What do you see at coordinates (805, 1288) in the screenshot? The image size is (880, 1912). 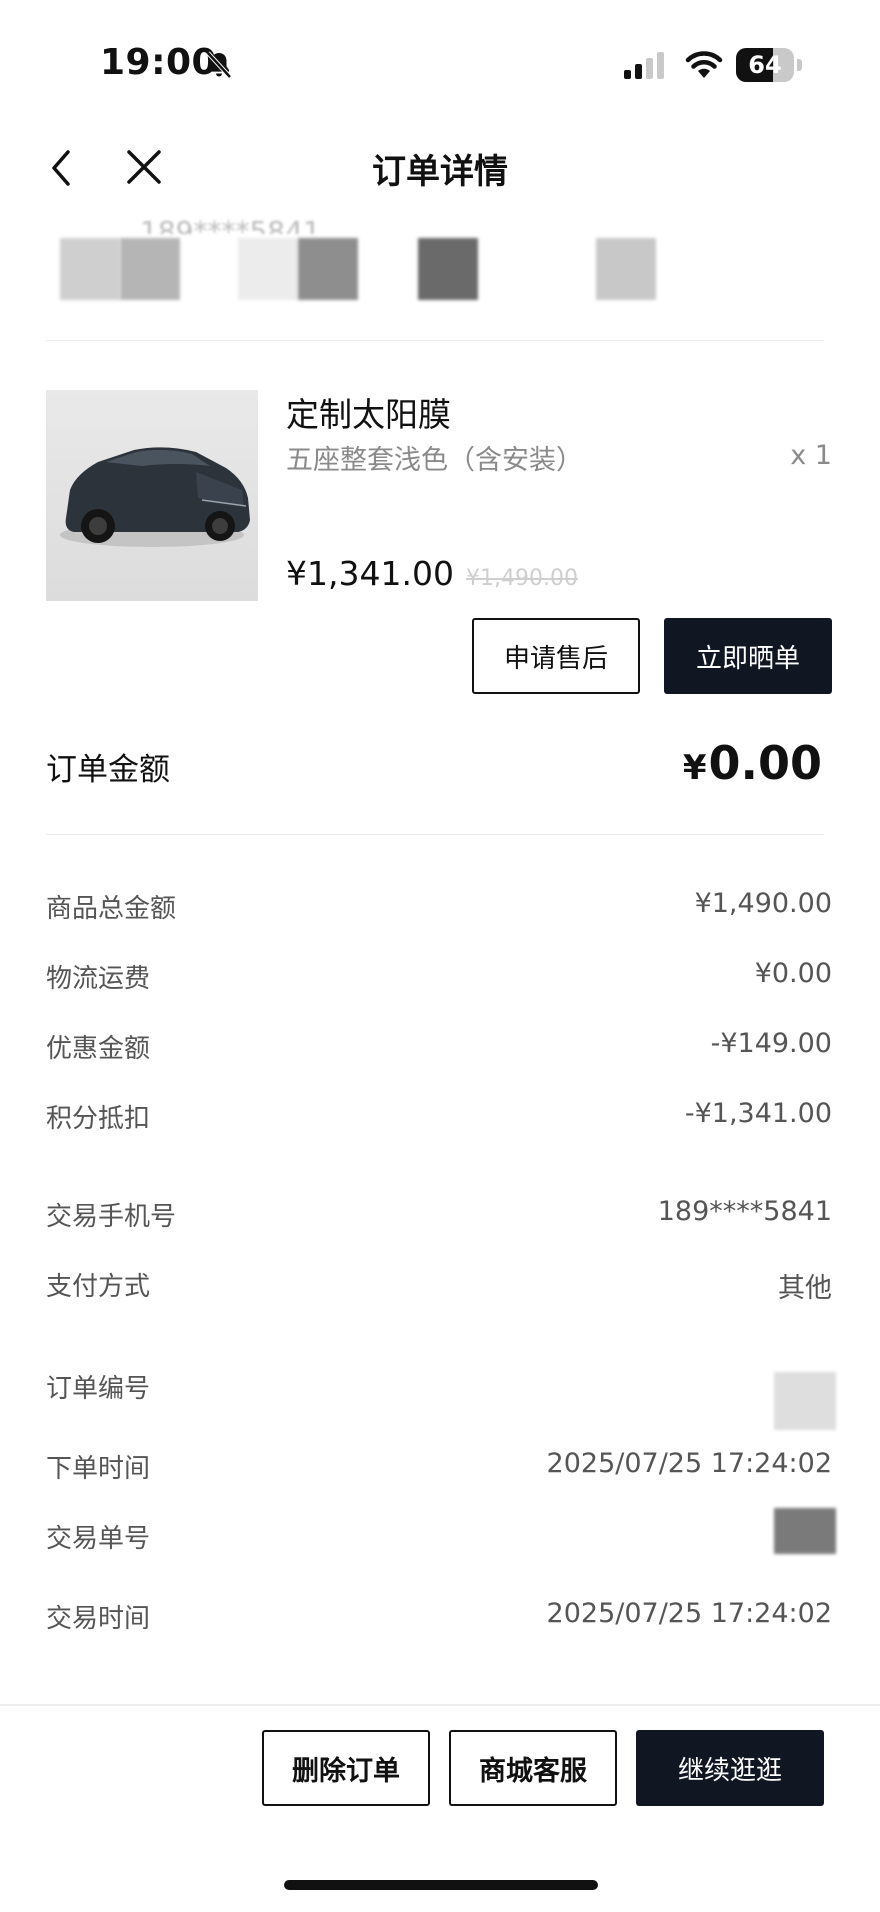 I see `payment-method-value: 其他` at bounding box center [805, 1288].